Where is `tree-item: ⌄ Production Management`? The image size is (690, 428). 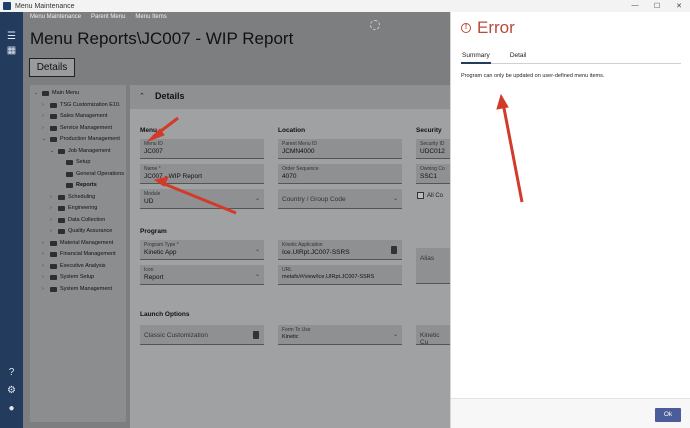 tree-item: ⌄ Production Management is located at coordinates (81, 139).